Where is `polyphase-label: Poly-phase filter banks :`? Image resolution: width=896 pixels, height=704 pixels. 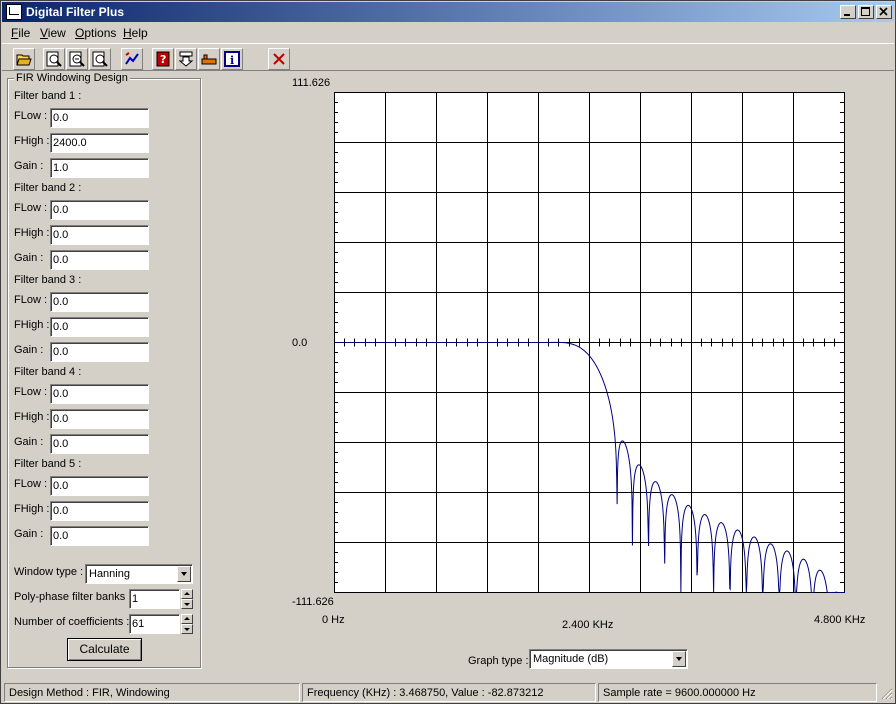 polyphase-label: Poly-phase filter banks : is located at coordinates (73, 597).